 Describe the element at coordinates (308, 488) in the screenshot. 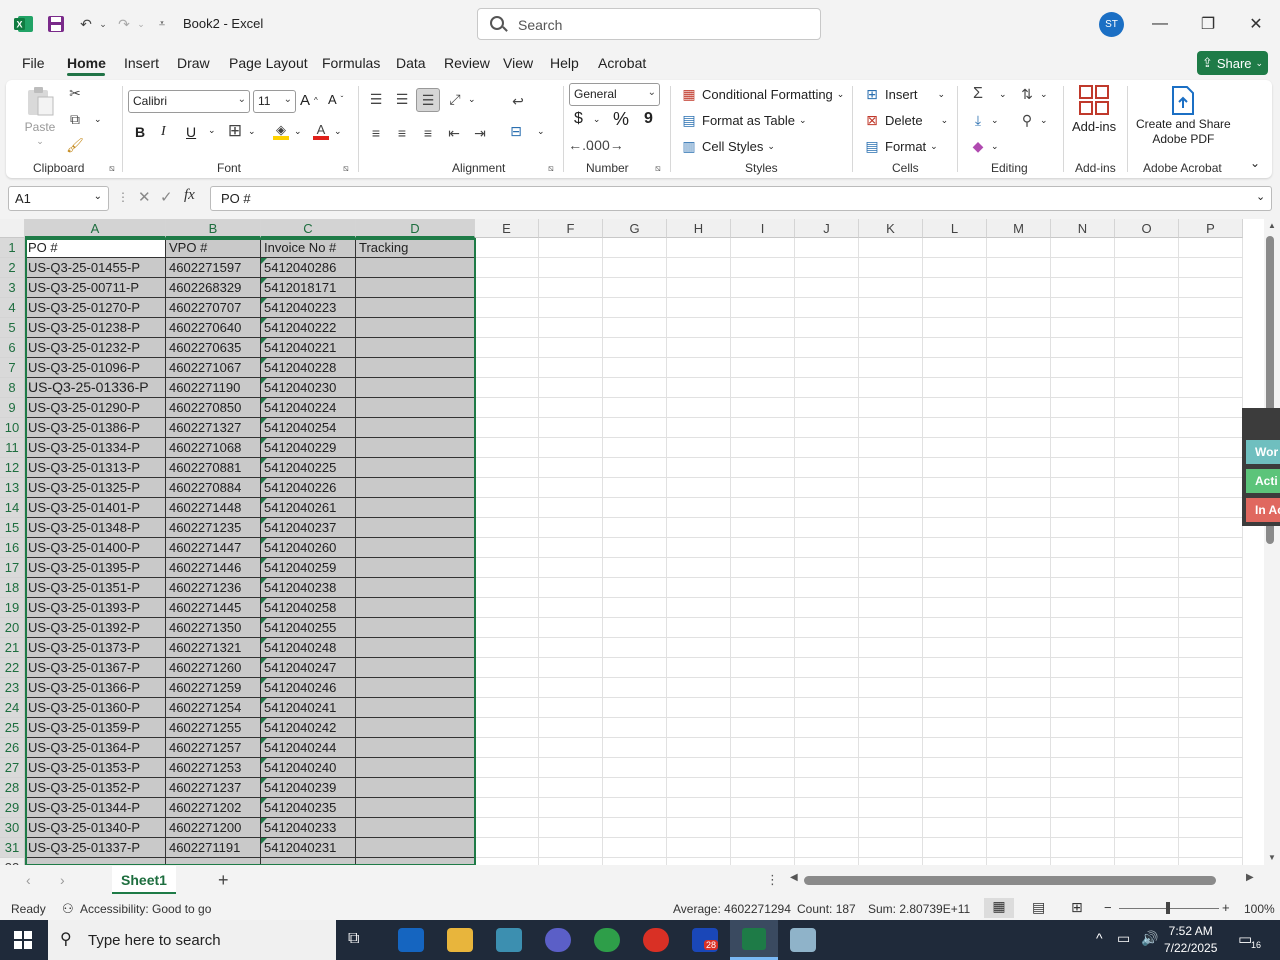

I see `cell: 5412040226` at that location.